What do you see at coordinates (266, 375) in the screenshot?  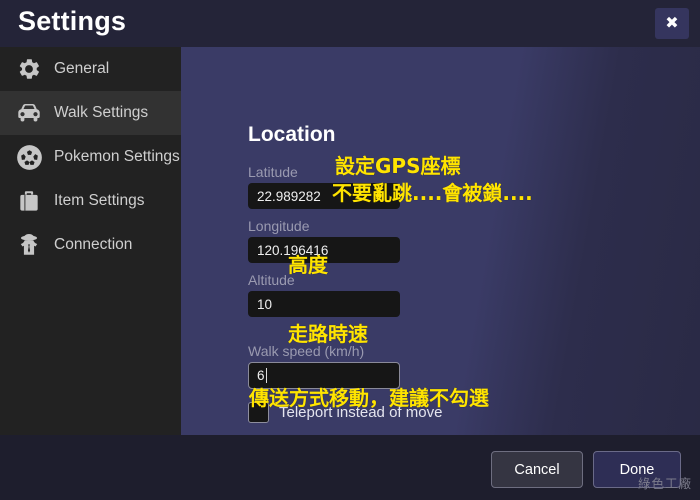 I see `text-caret` at bounding box center [266, 375].